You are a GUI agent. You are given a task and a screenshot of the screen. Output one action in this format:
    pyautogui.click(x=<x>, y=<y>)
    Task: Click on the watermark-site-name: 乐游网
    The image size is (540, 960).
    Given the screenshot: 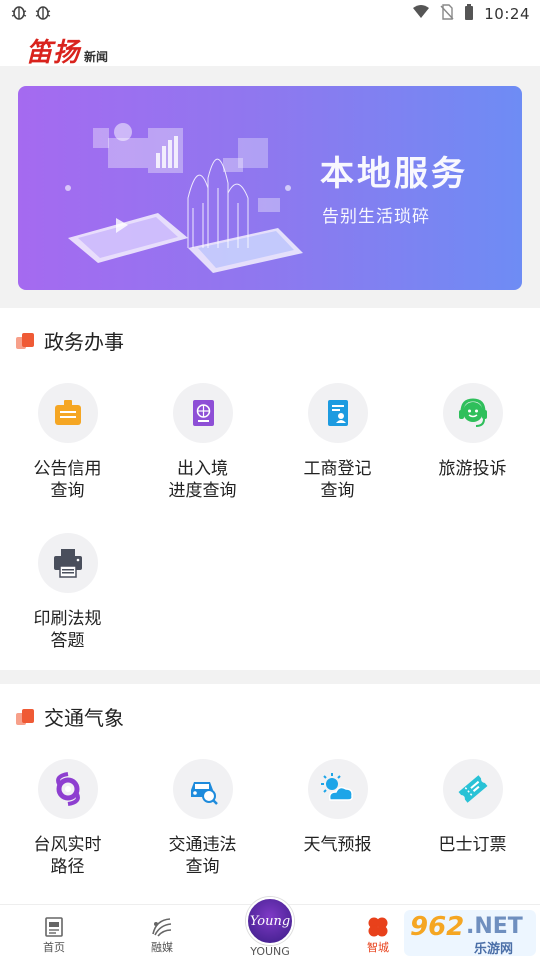 What is the action you would take?
    pyautogui.click(x=494, y=949)
    